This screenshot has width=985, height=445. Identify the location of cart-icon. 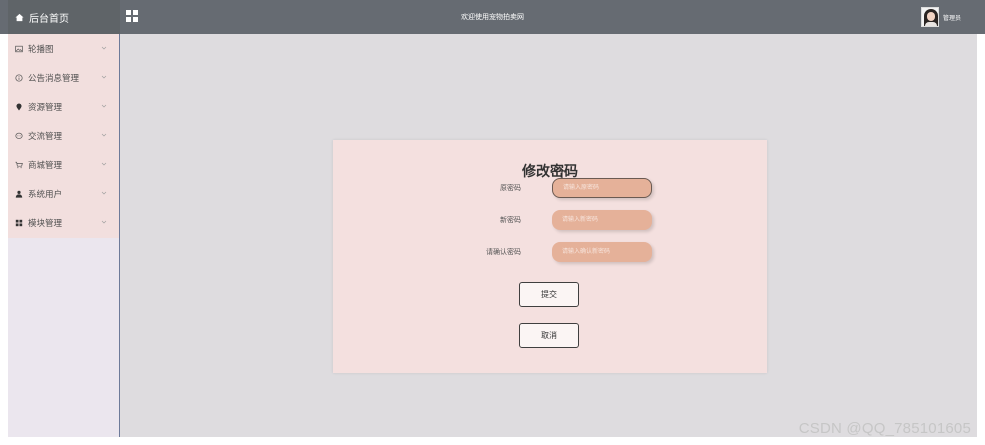
(19, 165).